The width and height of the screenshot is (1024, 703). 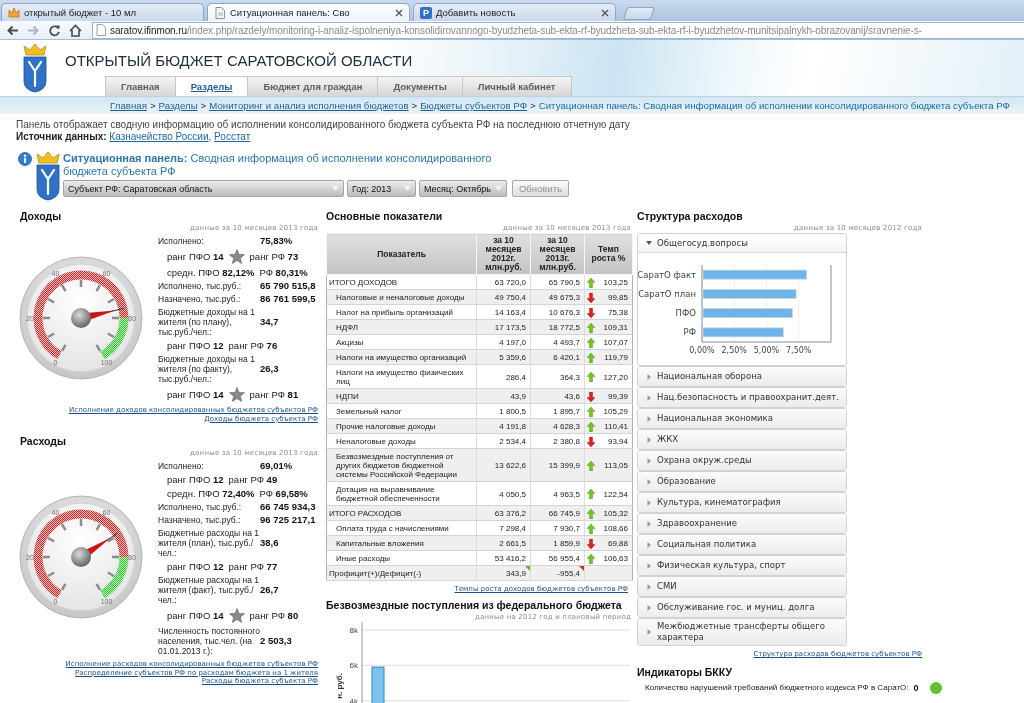 I want to click on table-cell: 1 800,5, so click(x=503, y=411).